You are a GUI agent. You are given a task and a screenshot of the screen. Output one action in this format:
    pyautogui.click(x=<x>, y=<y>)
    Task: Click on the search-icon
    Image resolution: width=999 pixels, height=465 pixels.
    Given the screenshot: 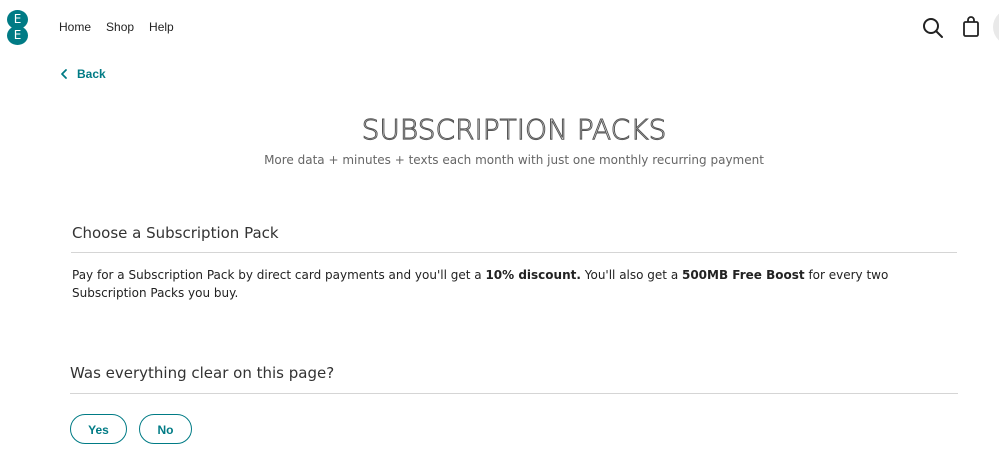 What is the action you would take?
    pyautogui.click(x=933, y=28)
    